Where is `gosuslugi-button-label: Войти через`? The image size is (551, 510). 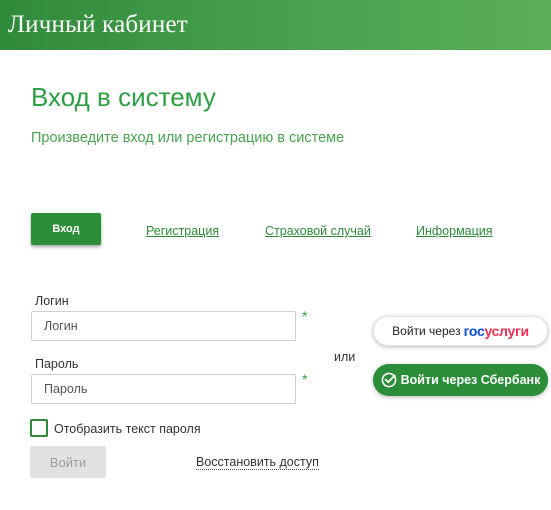 gosuslugi-button-label: Войти через is located at coordinates (426, 331).